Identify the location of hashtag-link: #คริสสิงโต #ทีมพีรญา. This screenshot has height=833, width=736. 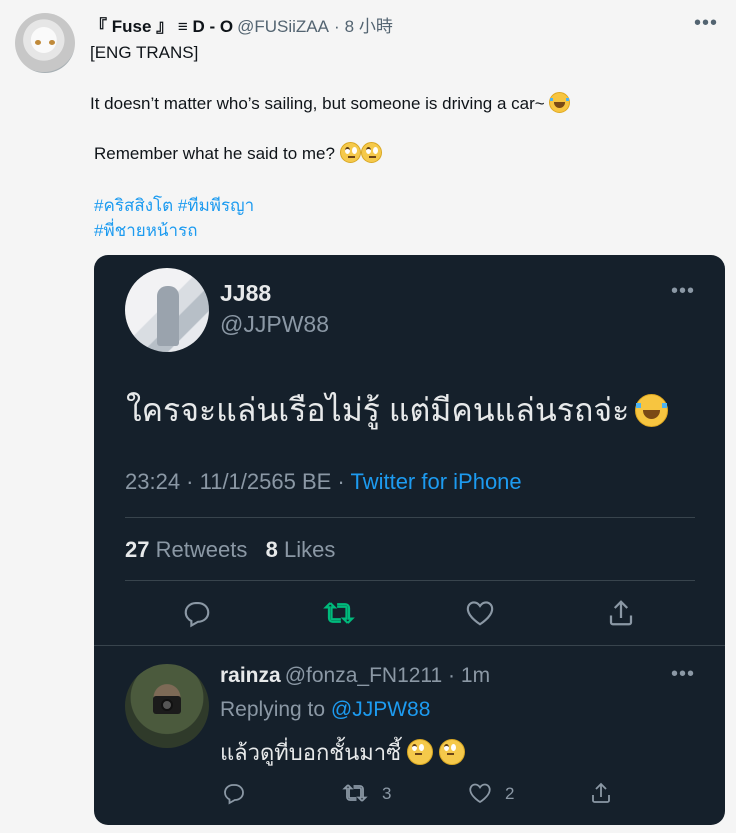
(174, 205).